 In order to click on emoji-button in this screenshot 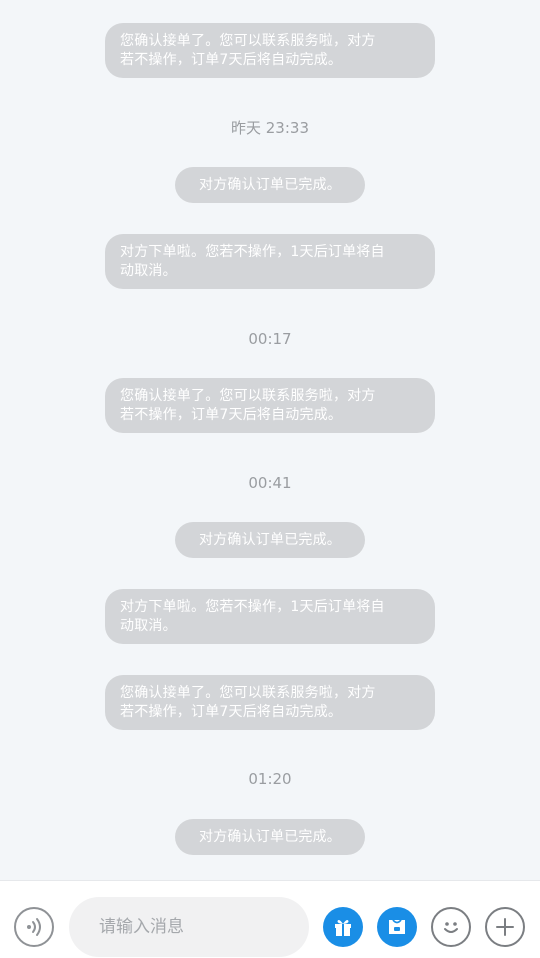, I will do `click(451, 927)`.